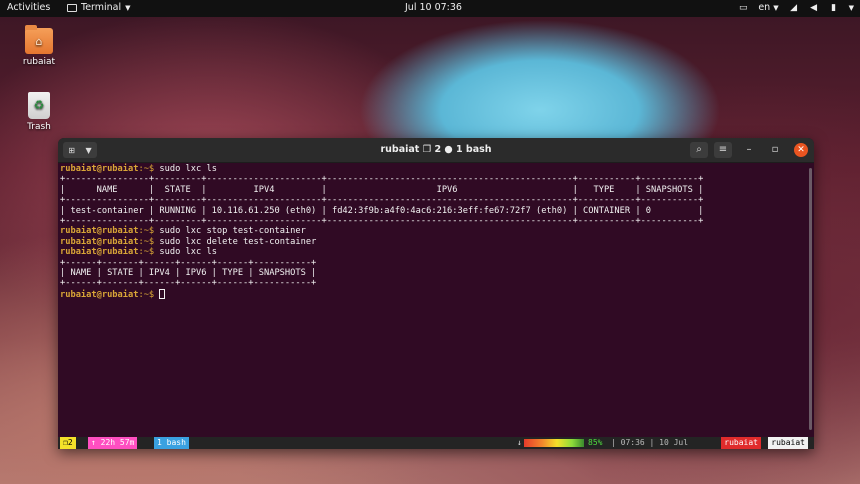  Describe the element at coordinates (764, 7) in the screenshot. I see `language-label: en` at that location.